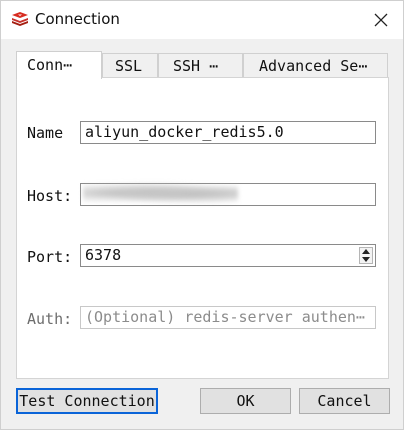 The height and width of the screenshot is (430, 404). Describe the element at coordinates (59, 65) in the screenshot. I see `tab-connection: Conn⋯` at that location.